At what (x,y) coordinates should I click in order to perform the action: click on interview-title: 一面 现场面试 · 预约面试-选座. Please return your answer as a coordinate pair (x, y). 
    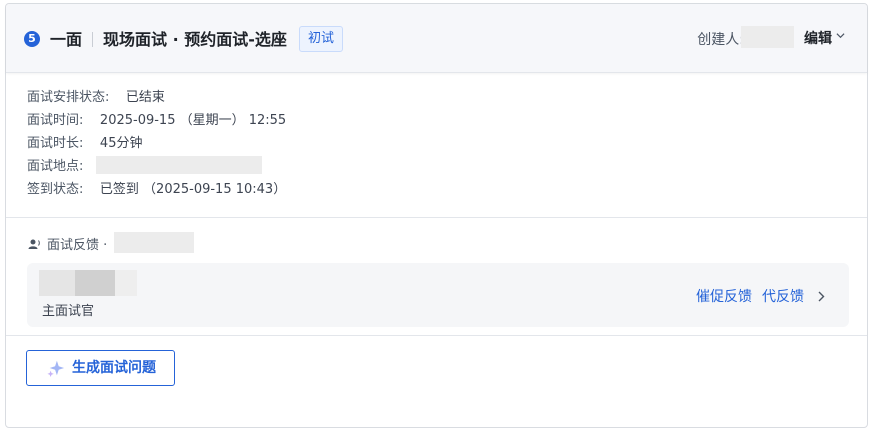
    Looking at the image, I should click on (168, 38).